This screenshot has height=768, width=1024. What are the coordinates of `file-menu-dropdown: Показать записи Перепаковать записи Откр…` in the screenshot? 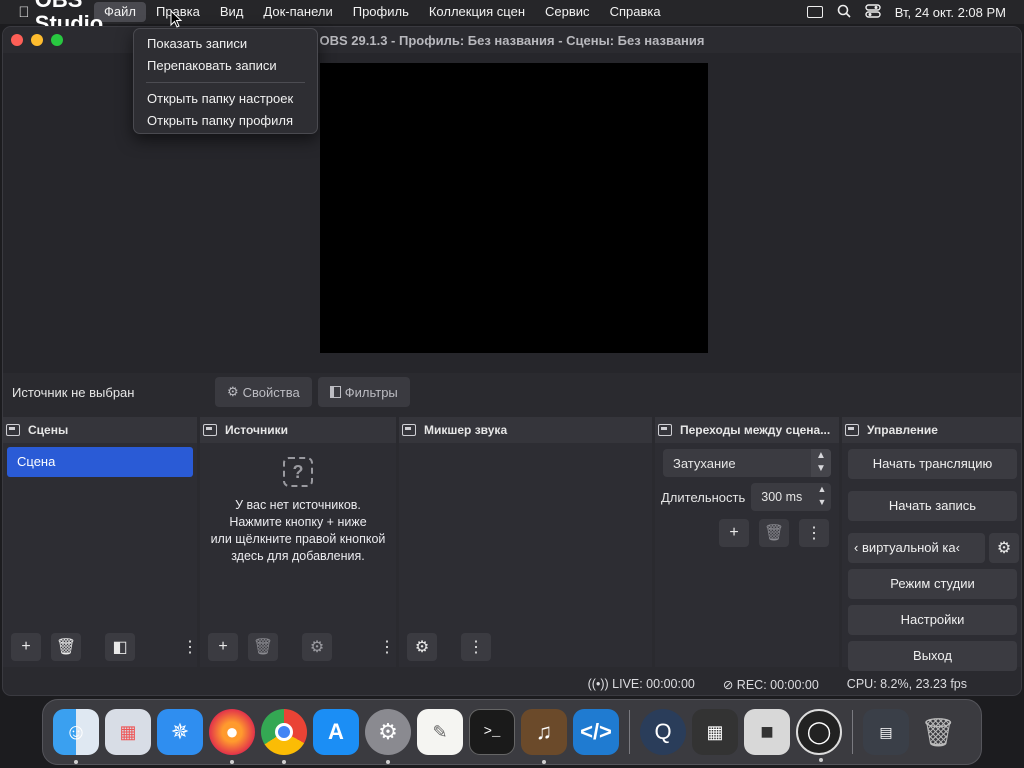 It's located at (225, 81).